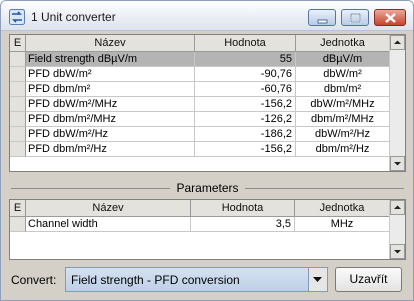  I want to click on row-name: Channel width, so click(108, 224).